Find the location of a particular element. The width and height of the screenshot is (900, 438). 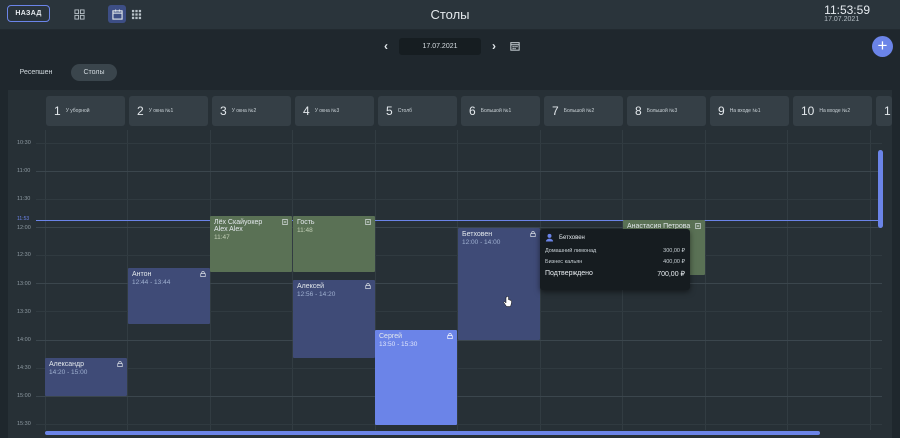

top-bar: НАЗАД Столы 11:53:59 17.07.2021 is located at coordinates (450, 15).